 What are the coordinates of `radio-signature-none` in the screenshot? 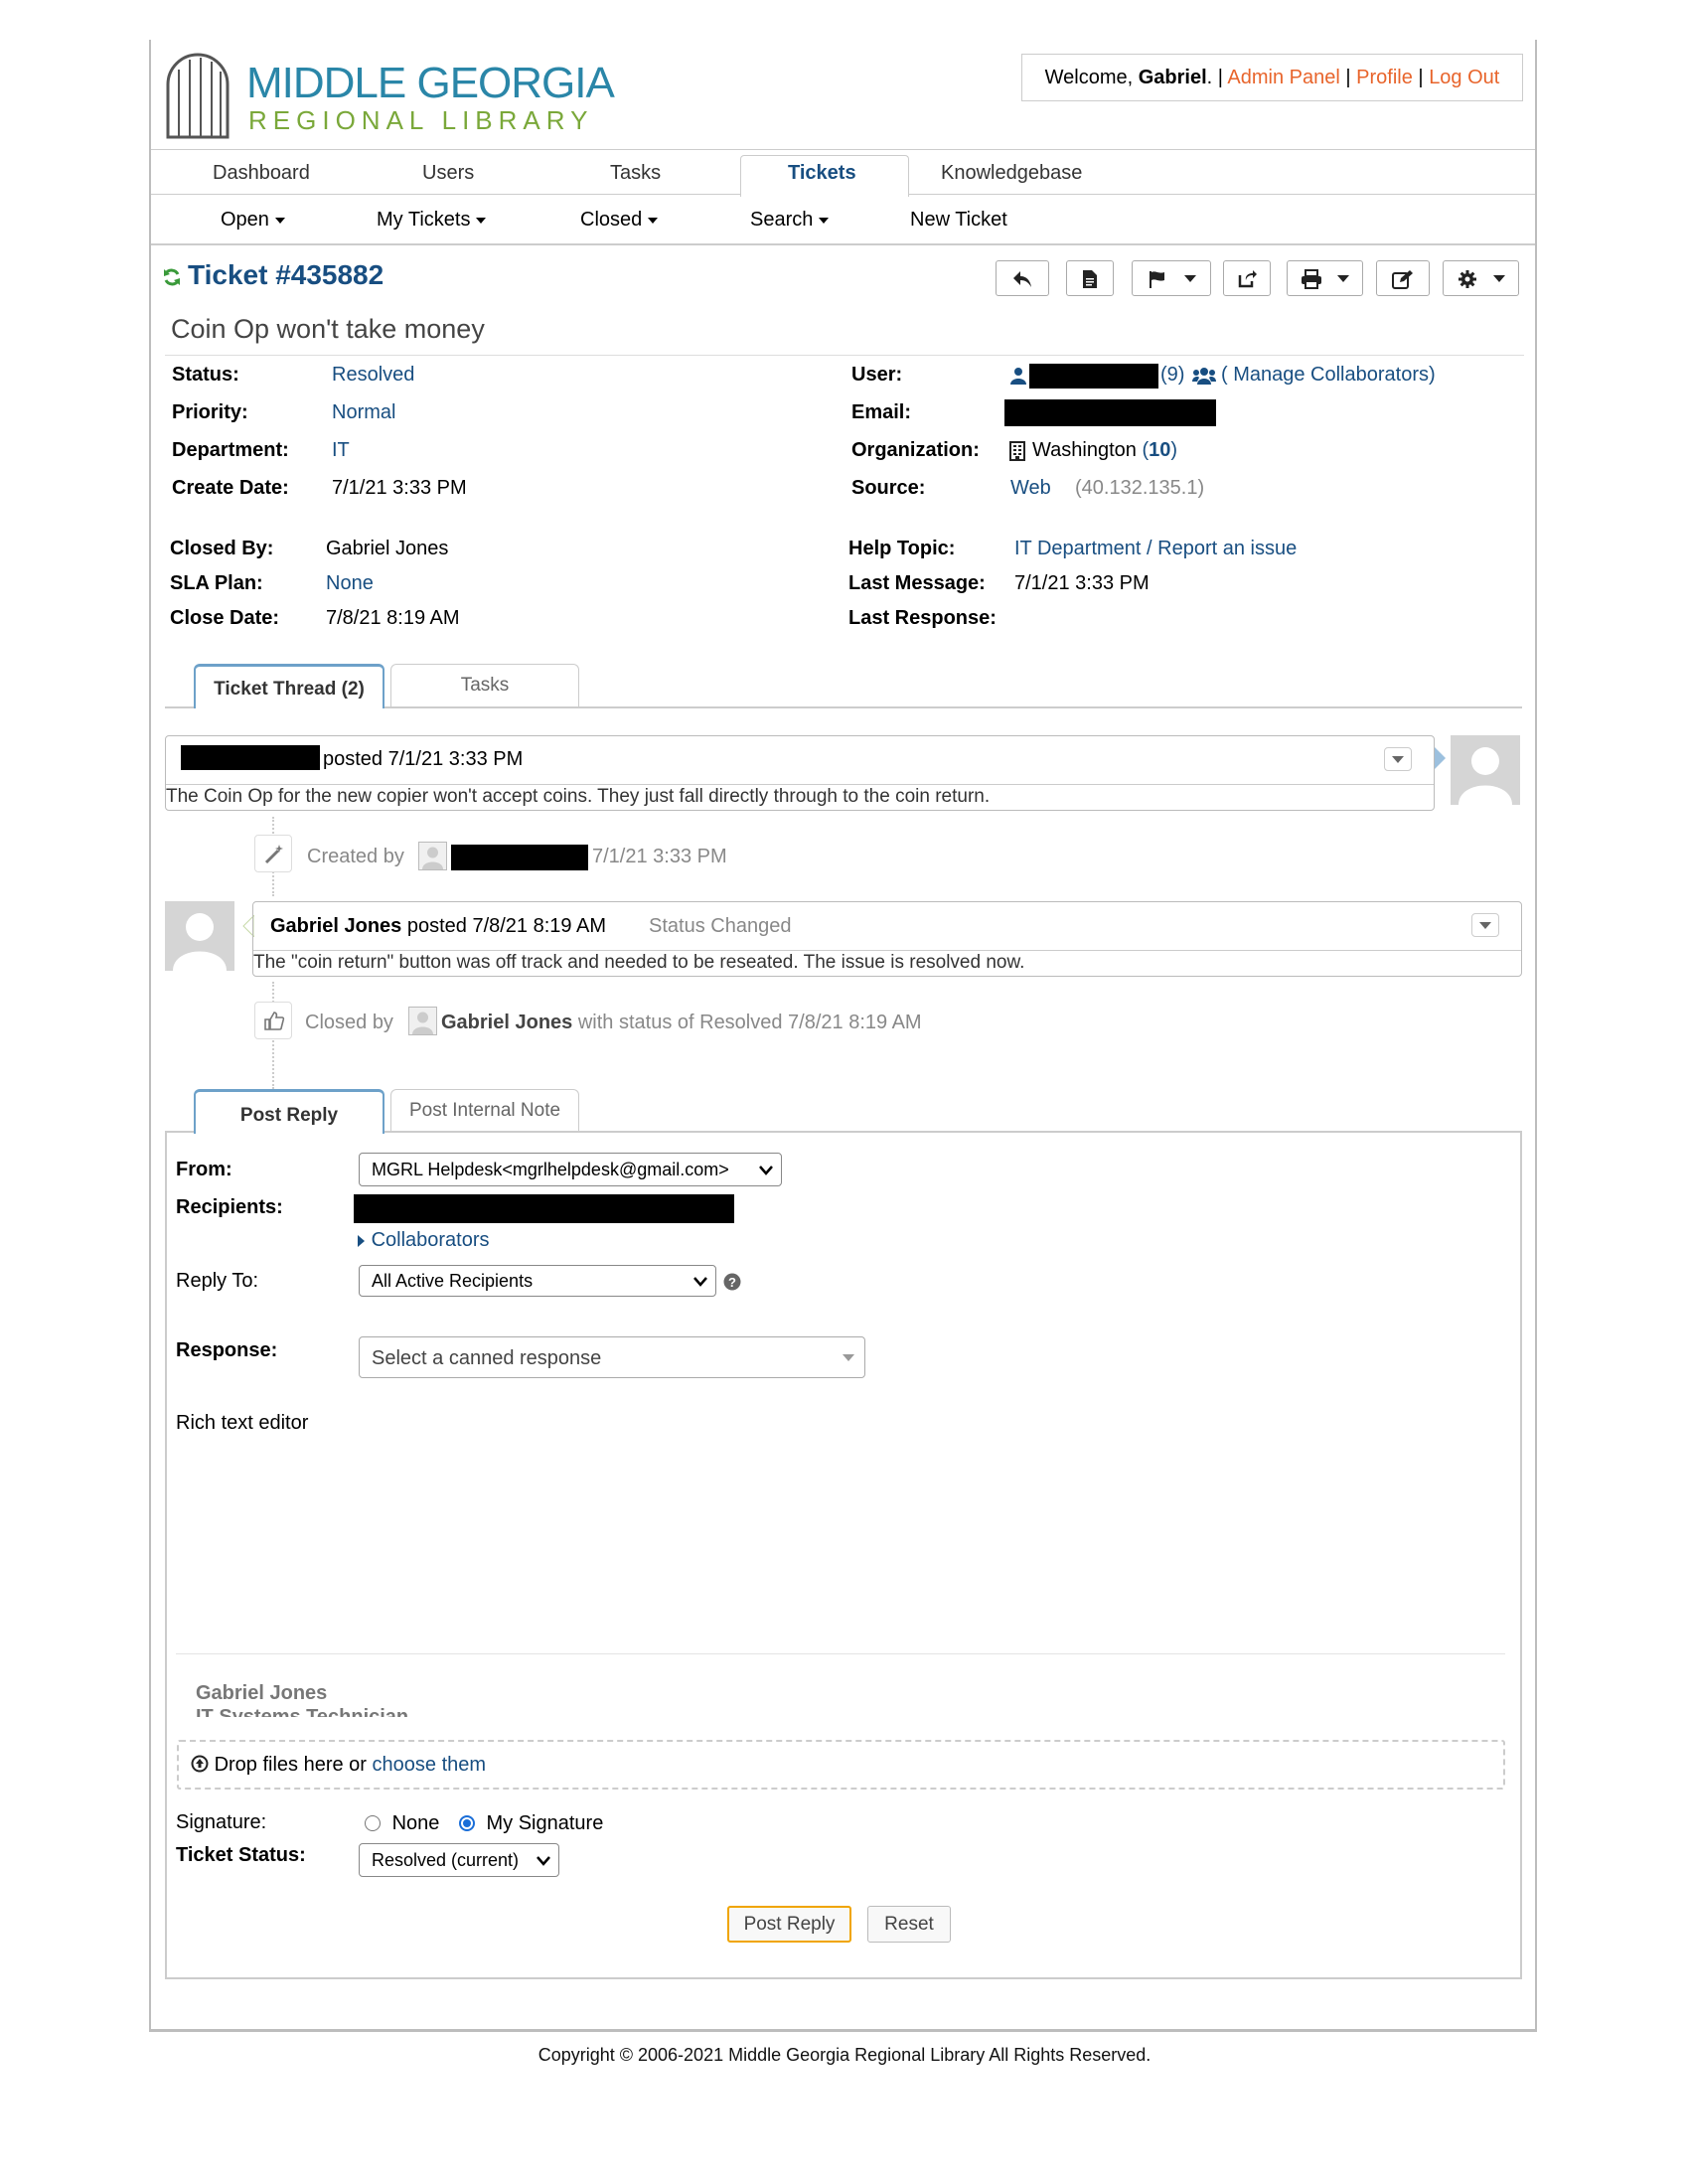 It's located at (373, 1823).